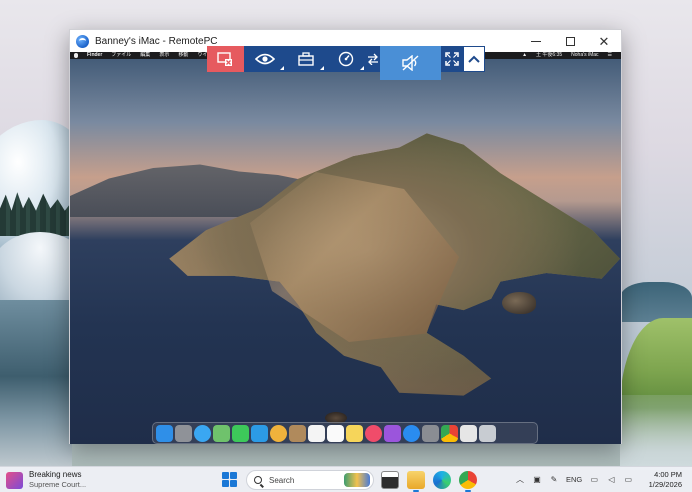 The width and height of the screenshot is (692, 492). I want to click on documents-icon, so click(468, 433).